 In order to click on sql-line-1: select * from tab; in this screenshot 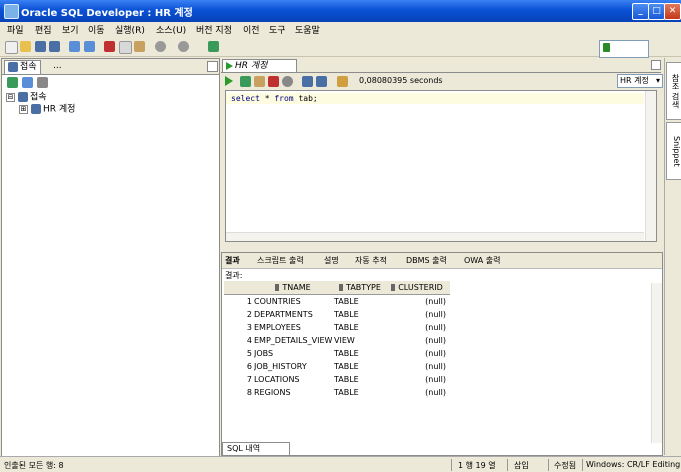, I will do `click(274, 98)`.